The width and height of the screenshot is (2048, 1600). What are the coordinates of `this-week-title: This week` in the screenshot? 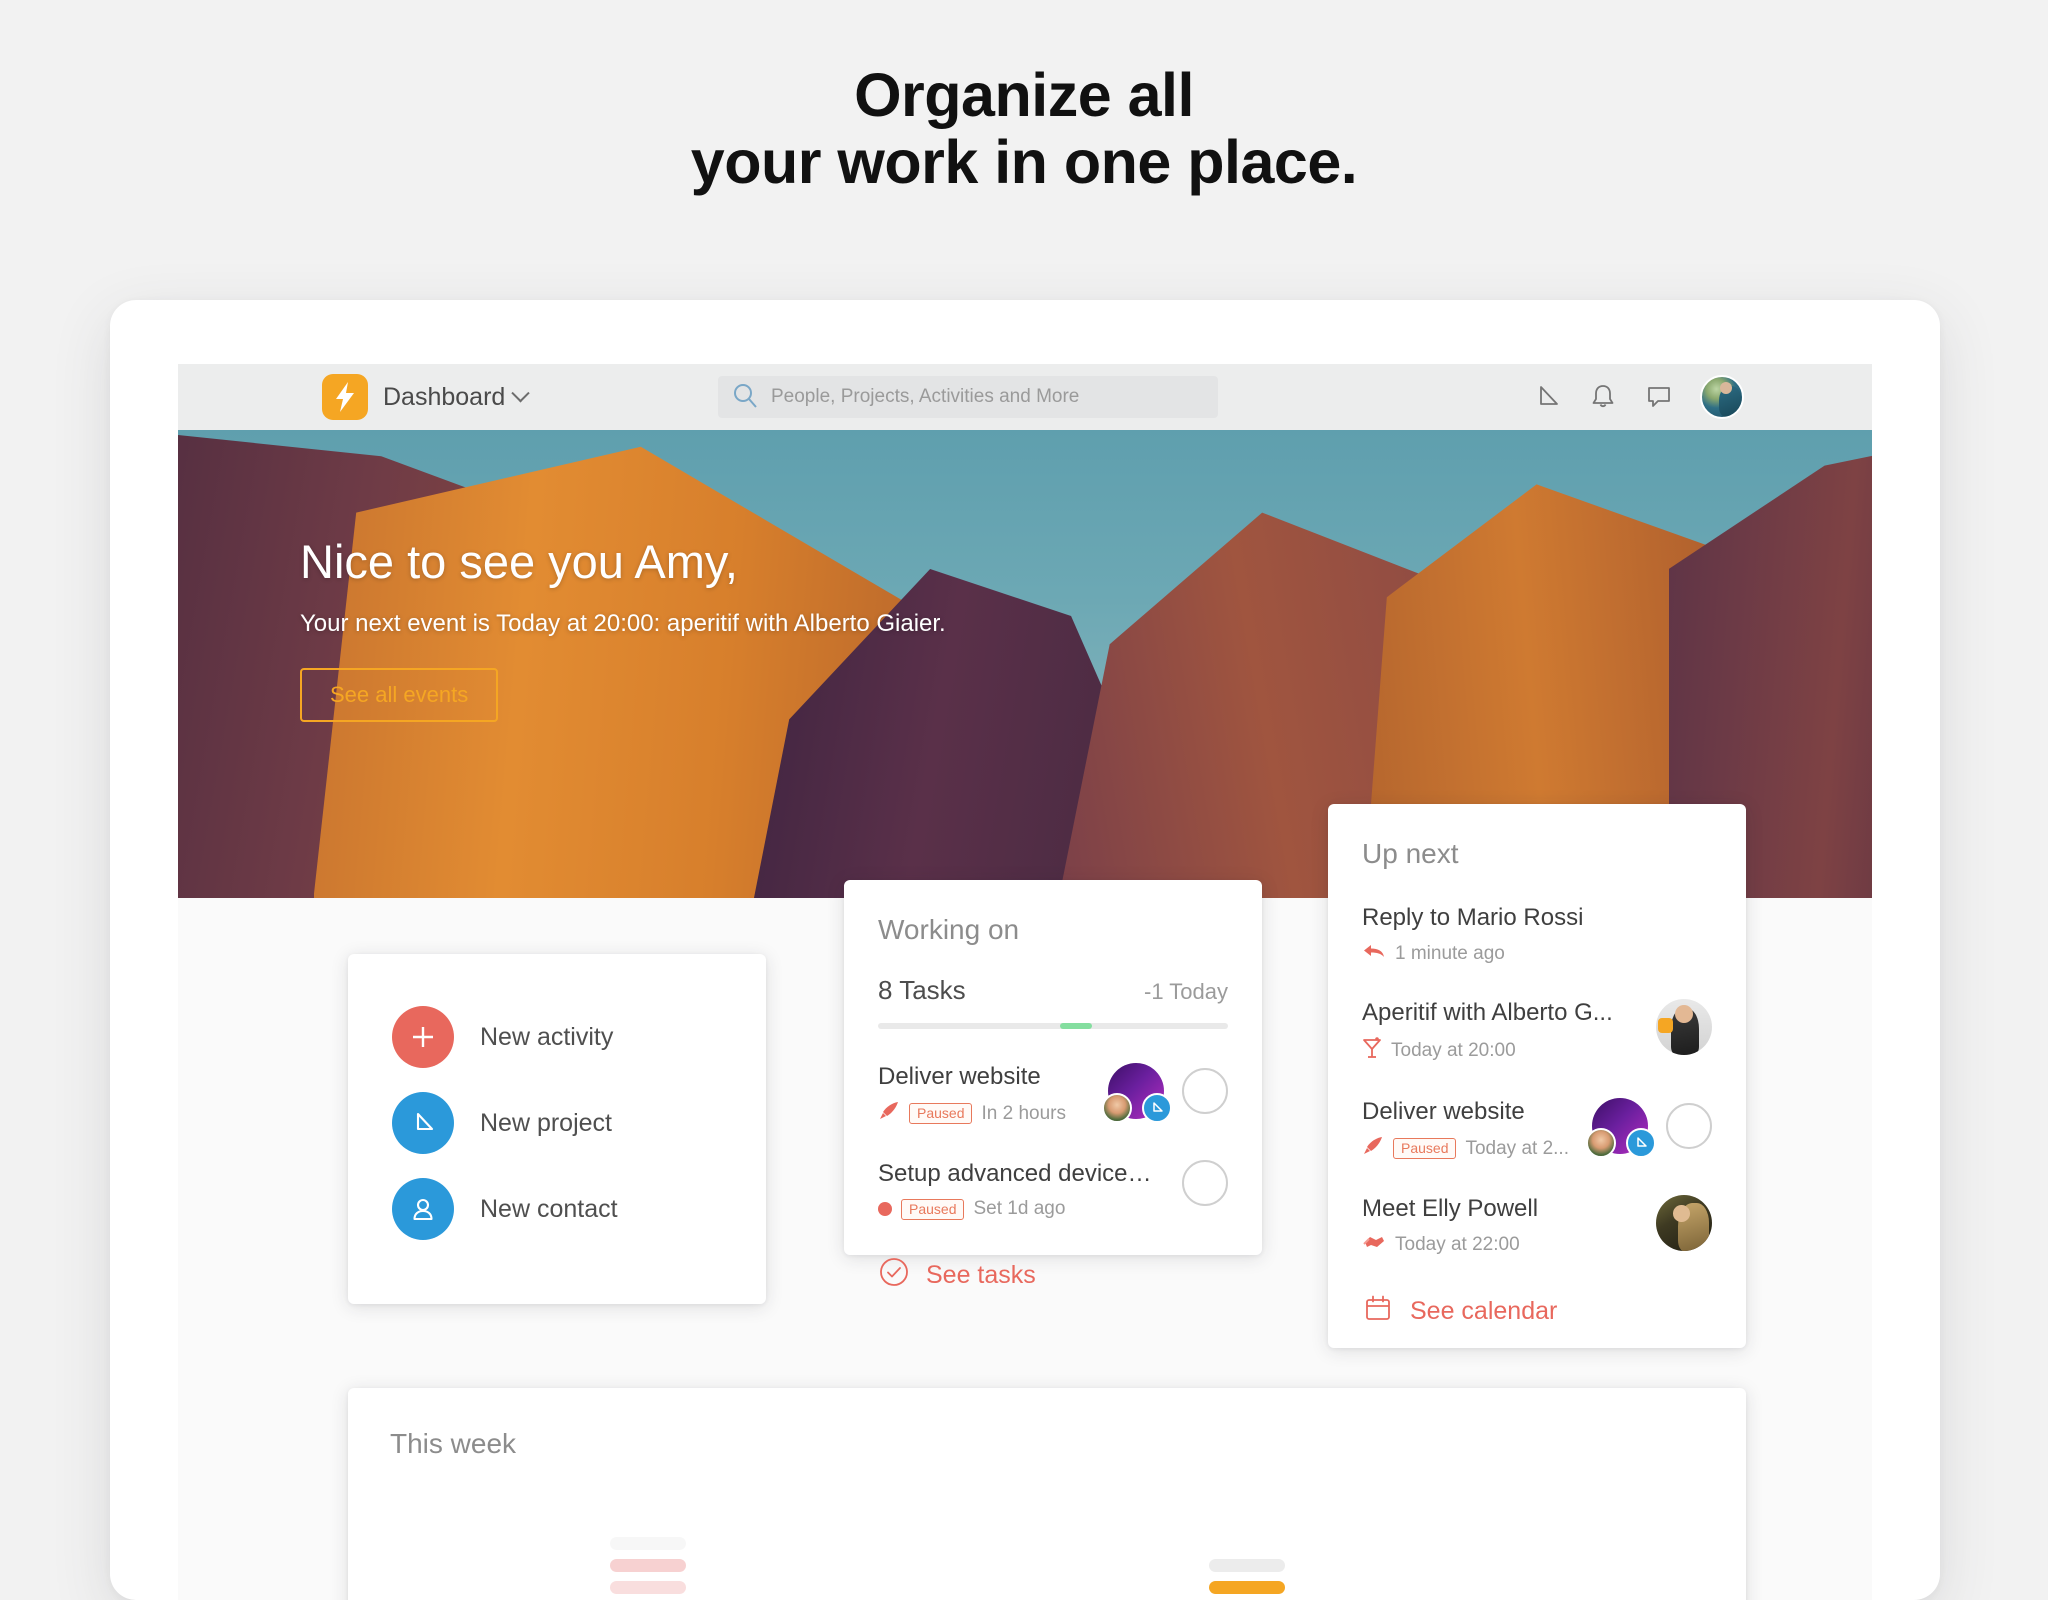 It's located at (453, 1443).